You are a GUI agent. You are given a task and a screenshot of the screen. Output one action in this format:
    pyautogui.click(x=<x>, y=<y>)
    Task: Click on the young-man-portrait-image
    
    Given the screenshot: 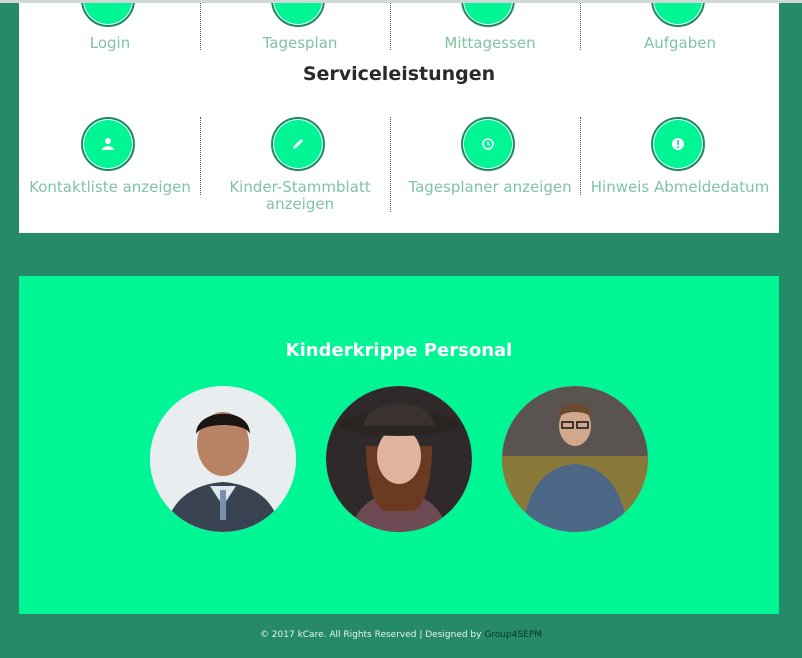 What is the action you would take?
    pyautogui.click(x=575, y=459)
    